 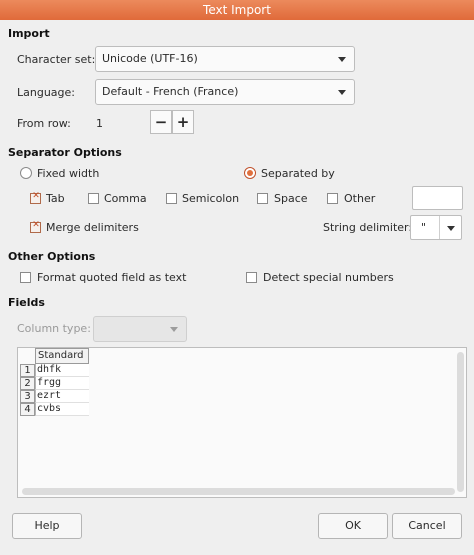 What do you see at coordinates (211, 198) in the screenshot?
I see `semicolon-label: Semicolon` at bounding box center [211, 198].